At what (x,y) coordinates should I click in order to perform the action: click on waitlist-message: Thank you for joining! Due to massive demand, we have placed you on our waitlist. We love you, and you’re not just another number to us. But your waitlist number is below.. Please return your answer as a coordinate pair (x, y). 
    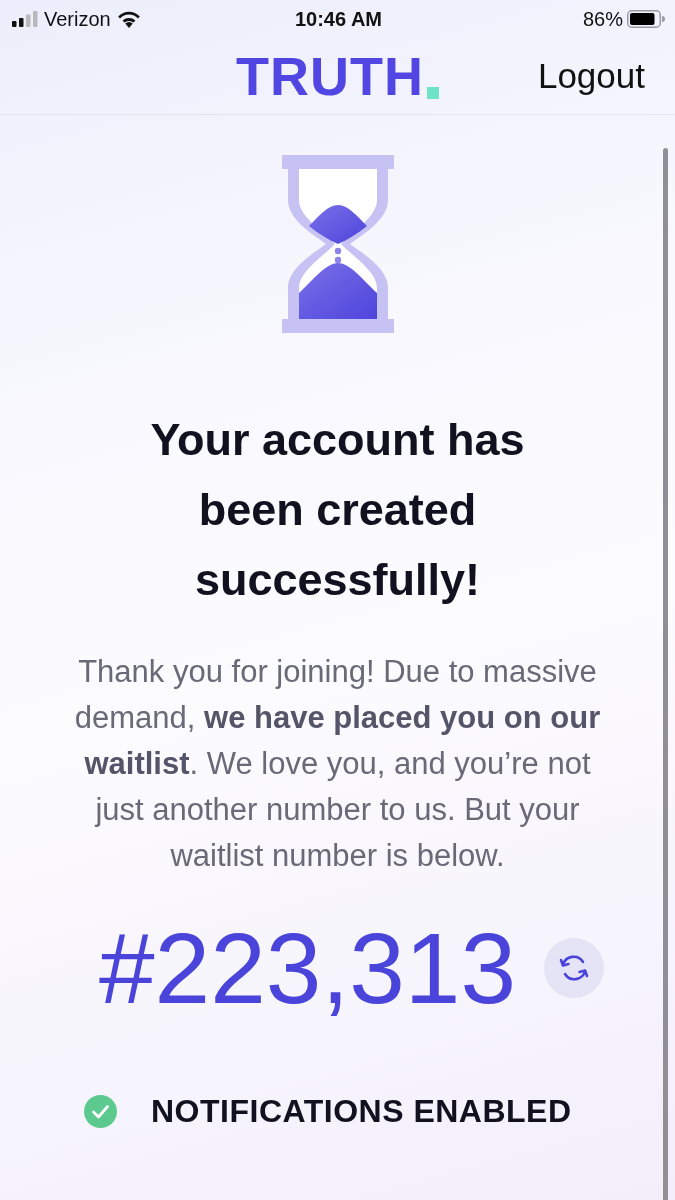
    Looking at the image, I should click on (337, 764).